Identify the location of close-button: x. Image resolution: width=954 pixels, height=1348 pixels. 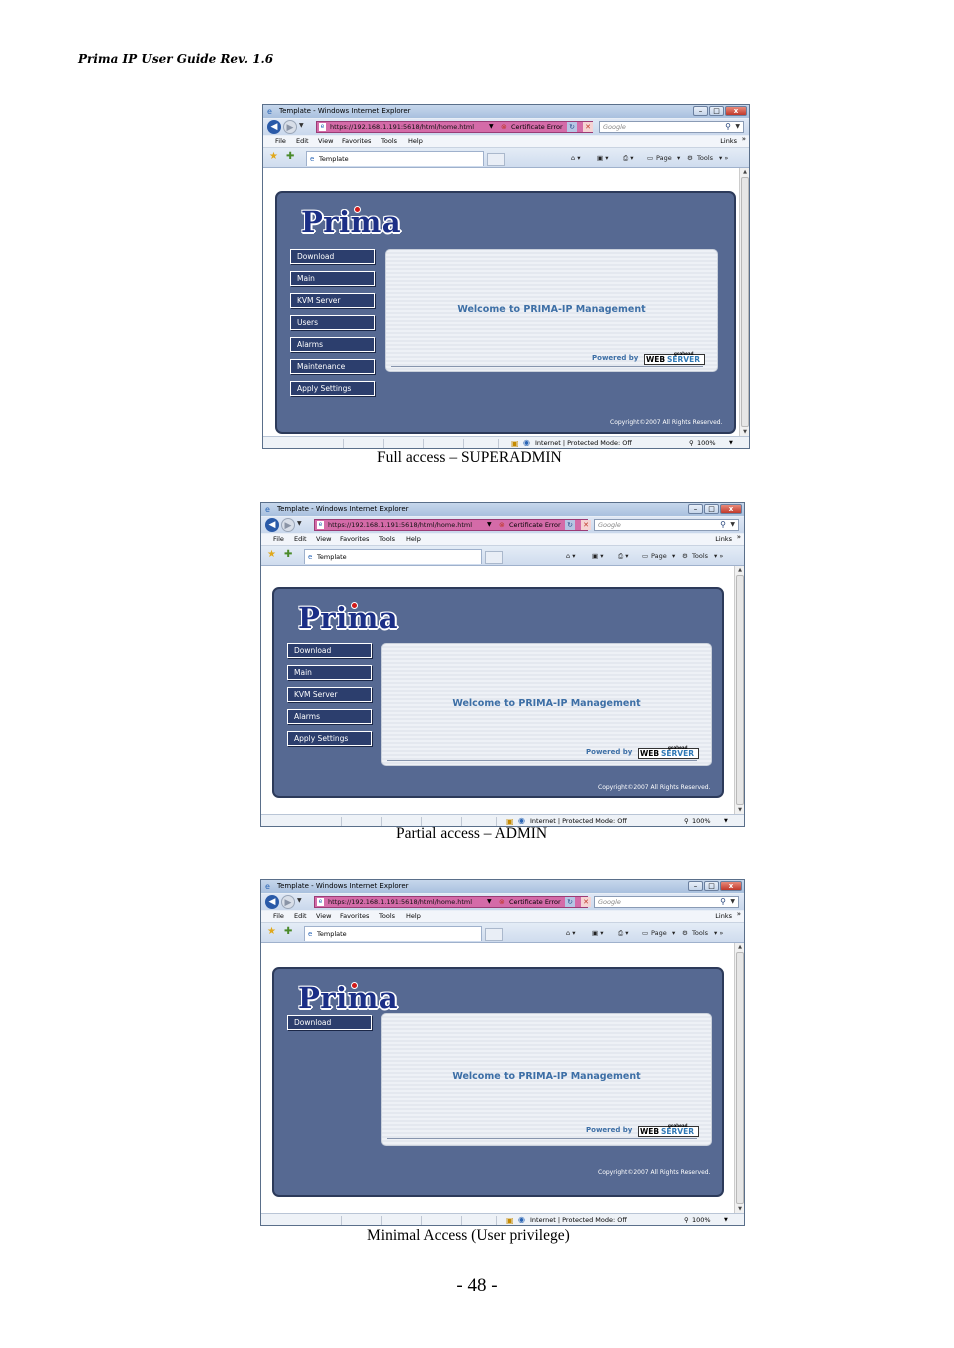
(736, 111).